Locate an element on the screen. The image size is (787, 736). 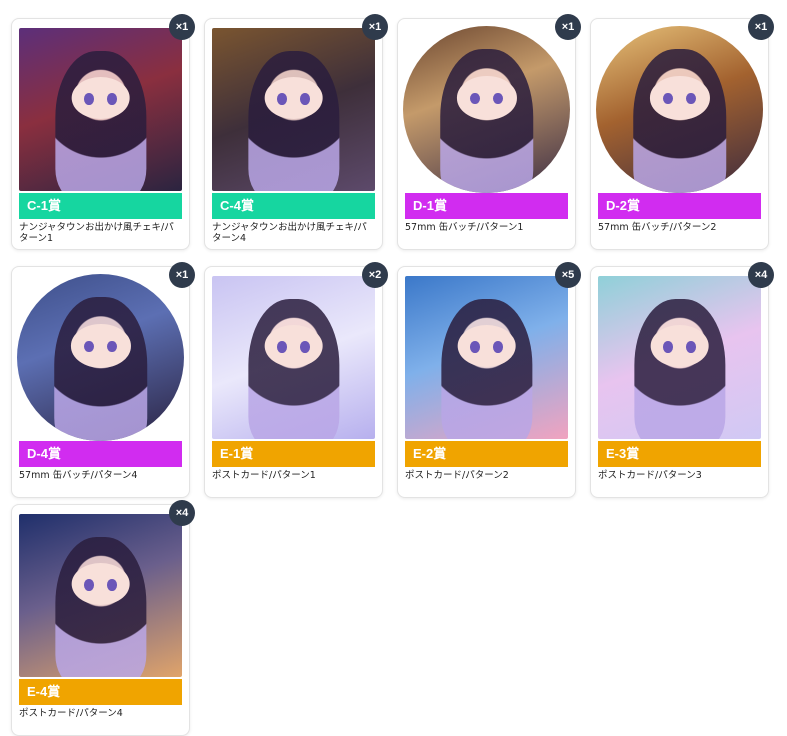
prize-description: 57mm 缶バッチ/パターン1 is located at coordinates (464, 227).